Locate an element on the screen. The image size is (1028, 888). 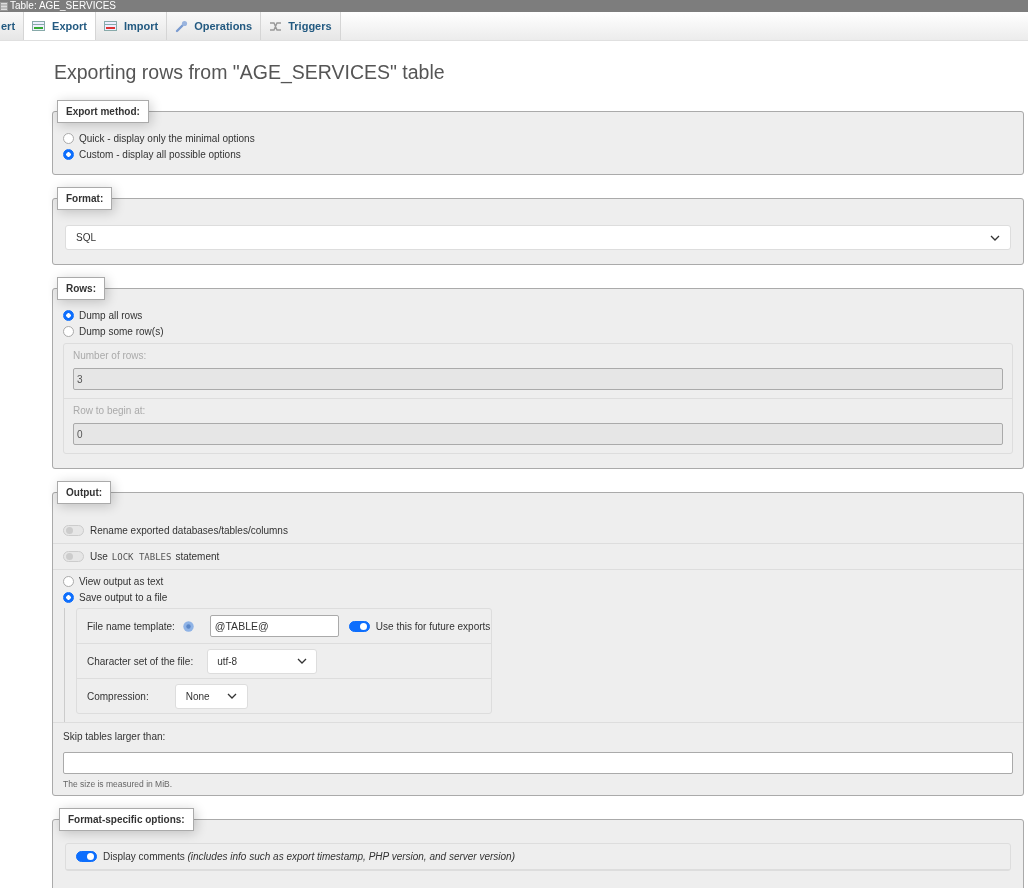
toggle-label: Rename exported databases/tables/columns is located at coordinates (189, 530).